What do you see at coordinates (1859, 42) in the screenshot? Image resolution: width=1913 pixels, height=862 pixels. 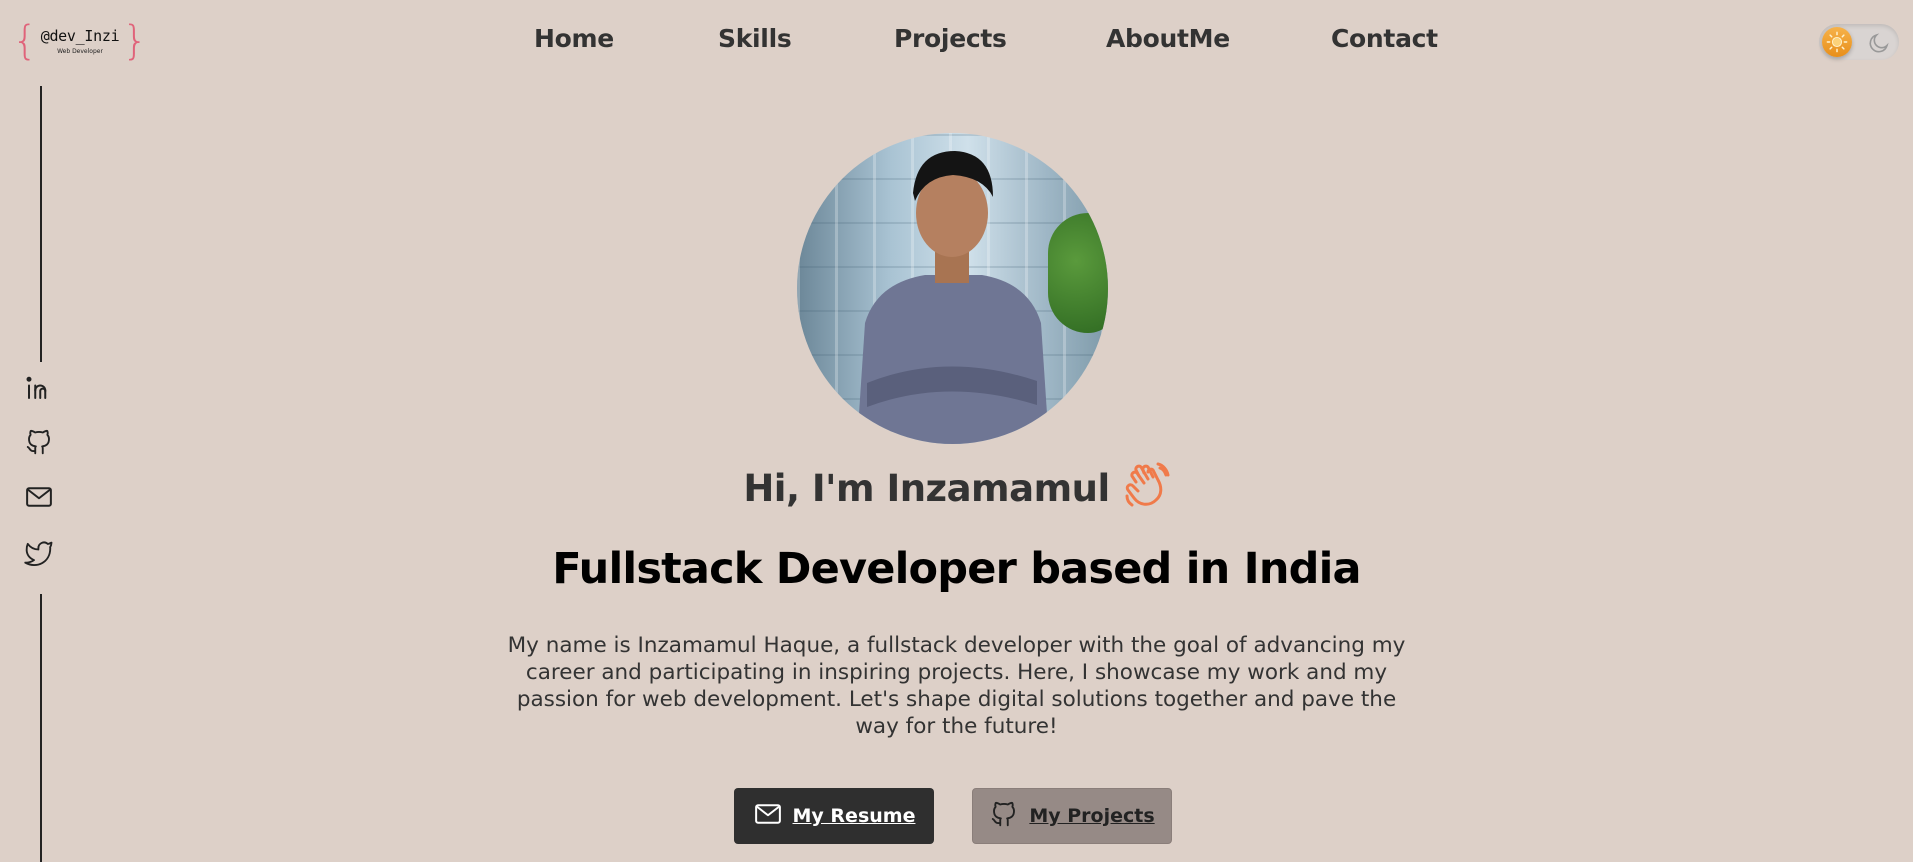 I see `theme-toggle` at bounding box center [1859, 42].